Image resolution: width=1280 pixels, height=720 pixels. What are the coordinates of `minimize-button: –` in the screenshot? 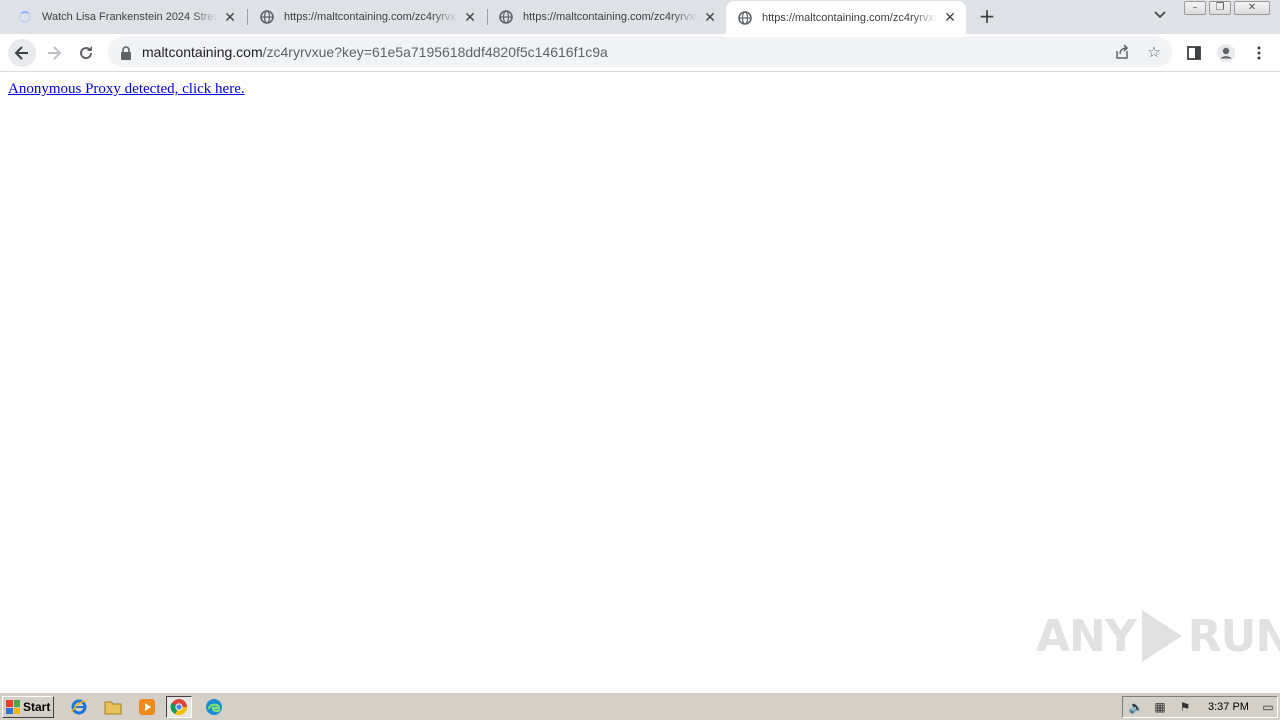 It's located at (1195, 8).